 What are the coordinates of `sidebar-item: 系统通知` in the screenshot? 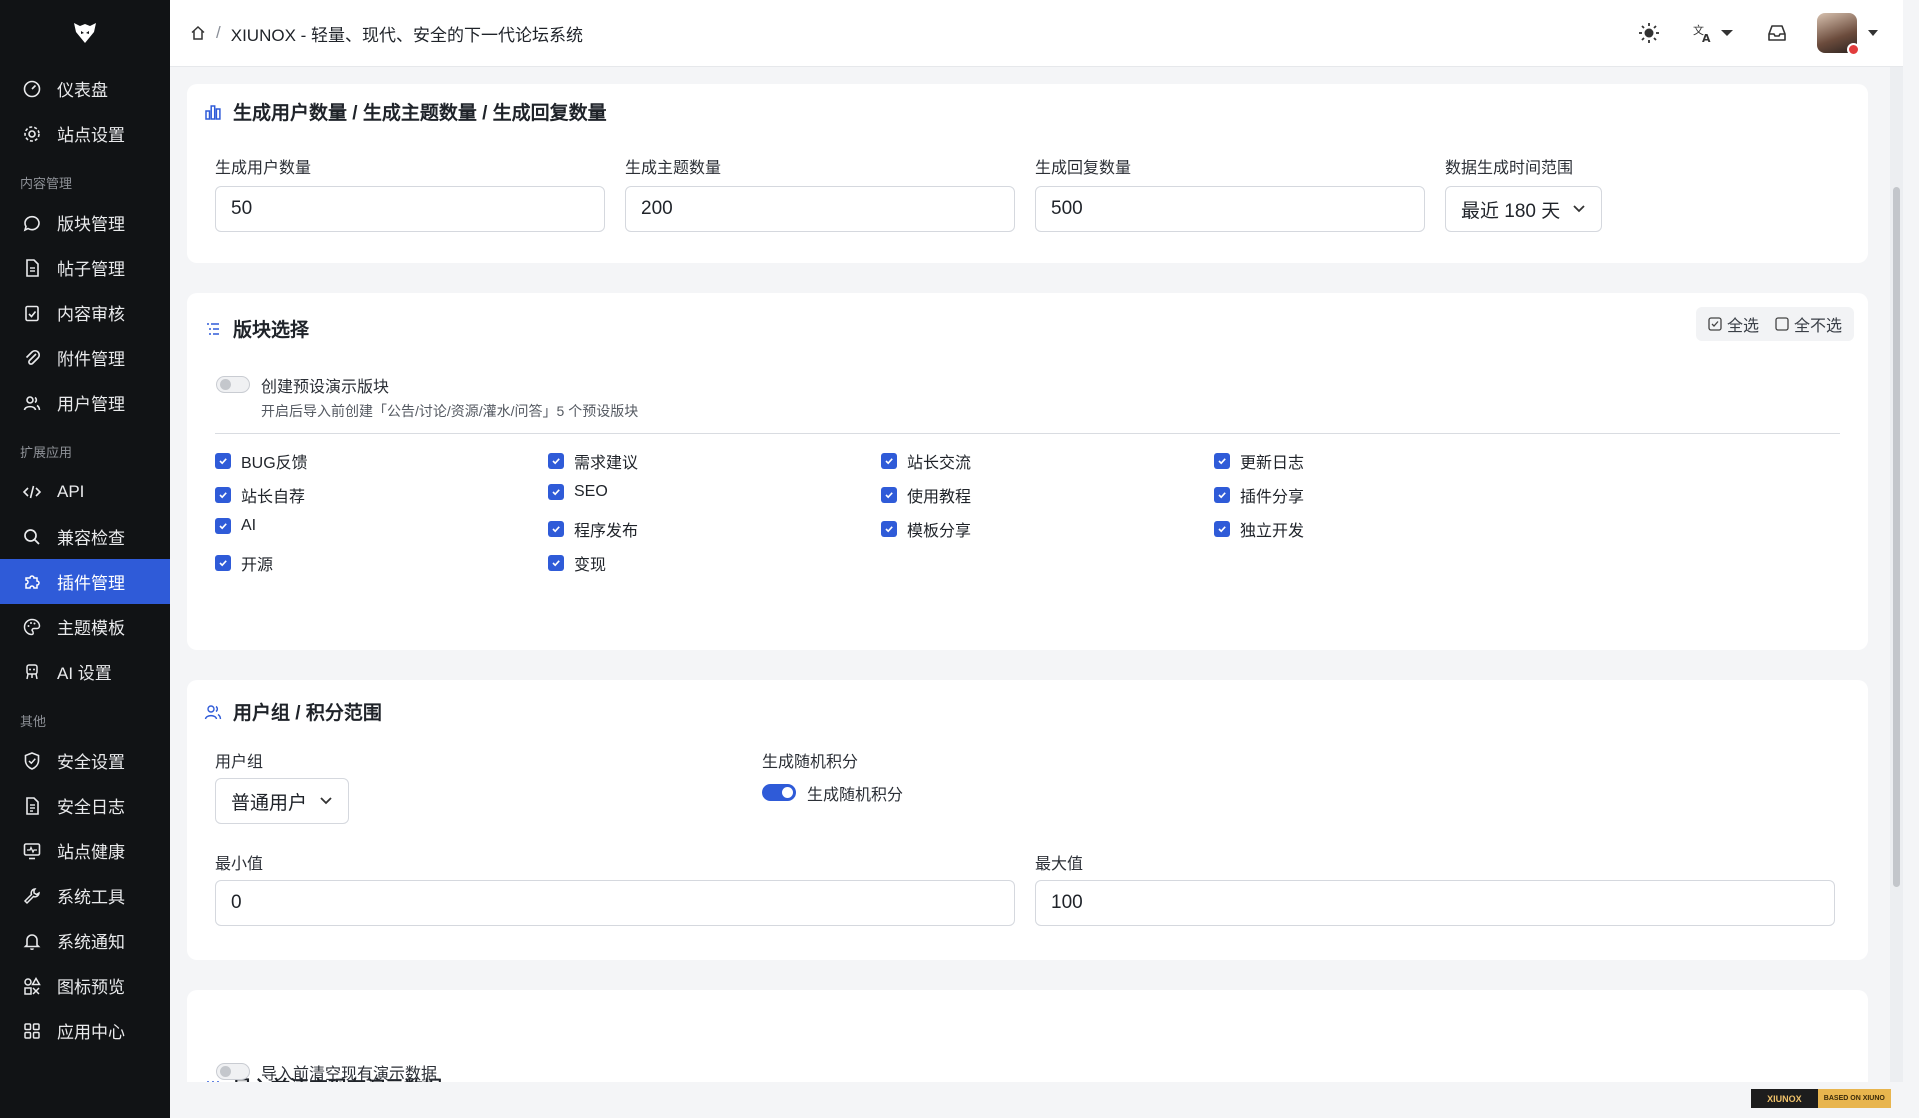 It's located at (85, 940).